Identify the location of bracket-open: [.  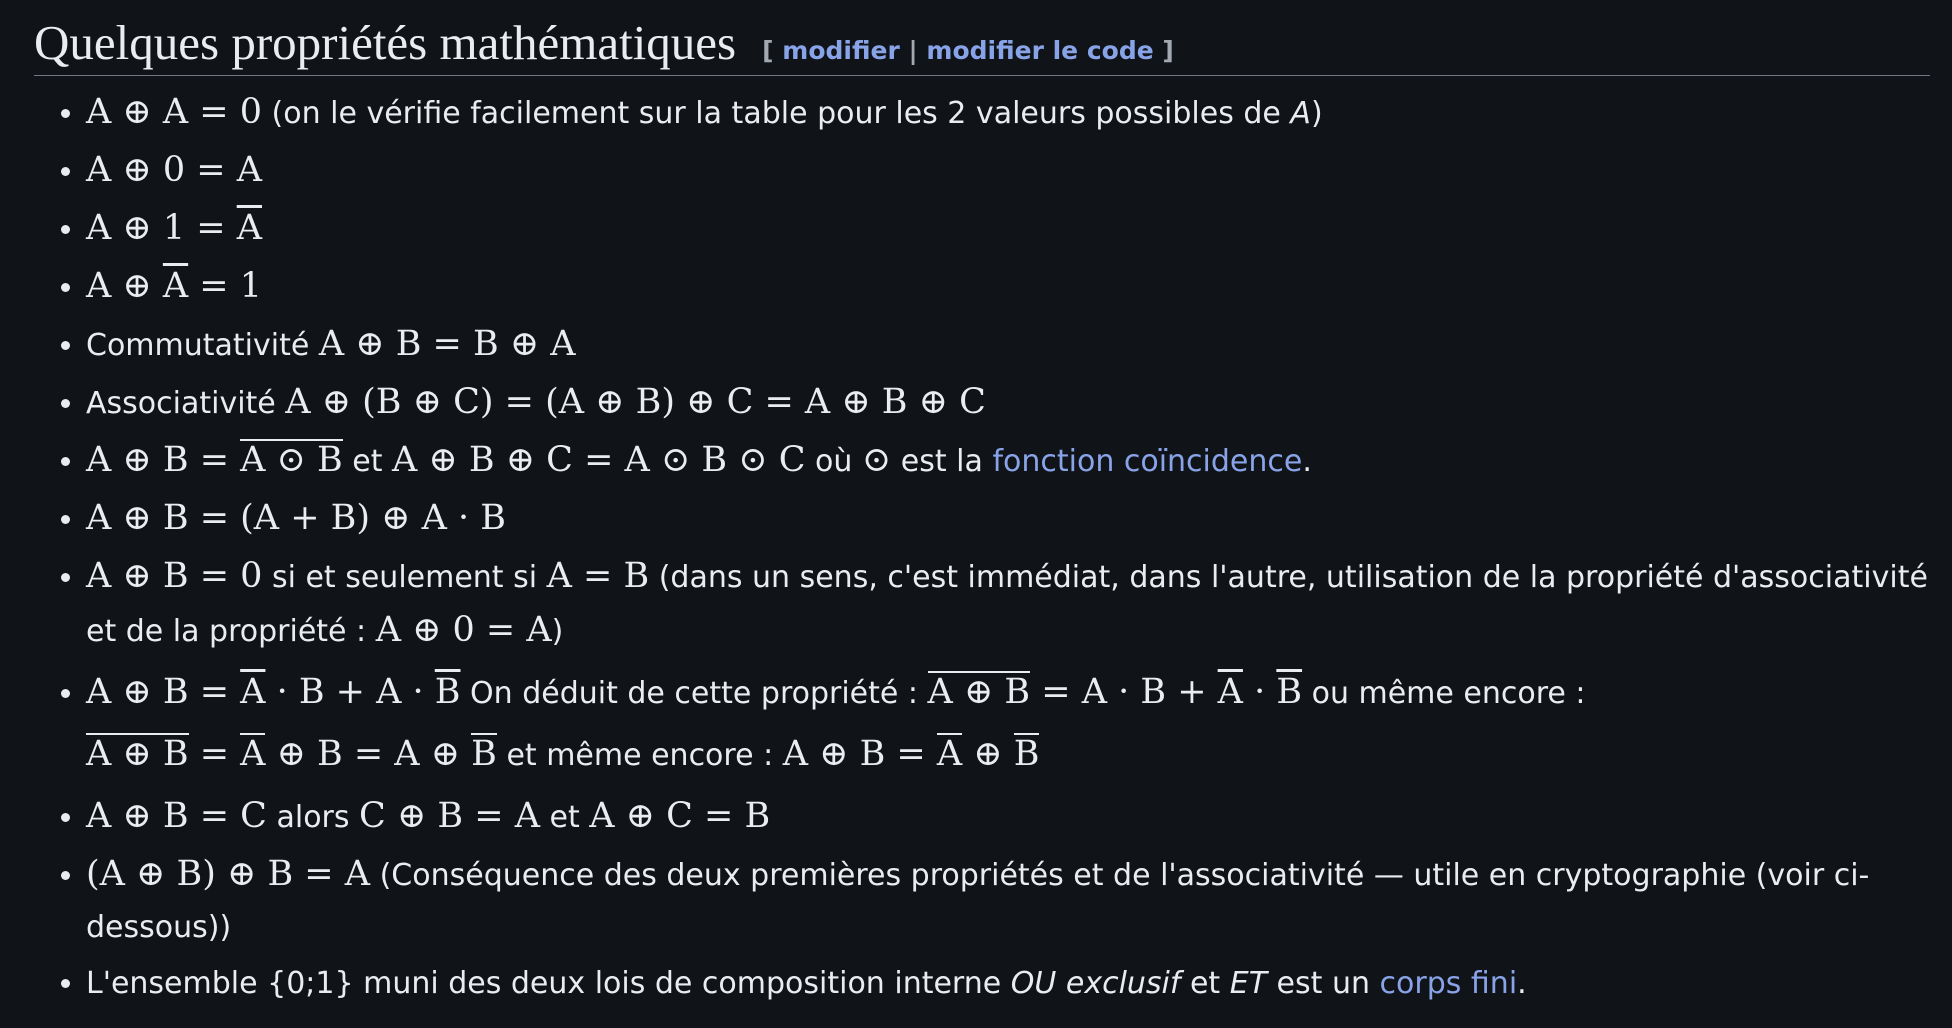
(768, 50).